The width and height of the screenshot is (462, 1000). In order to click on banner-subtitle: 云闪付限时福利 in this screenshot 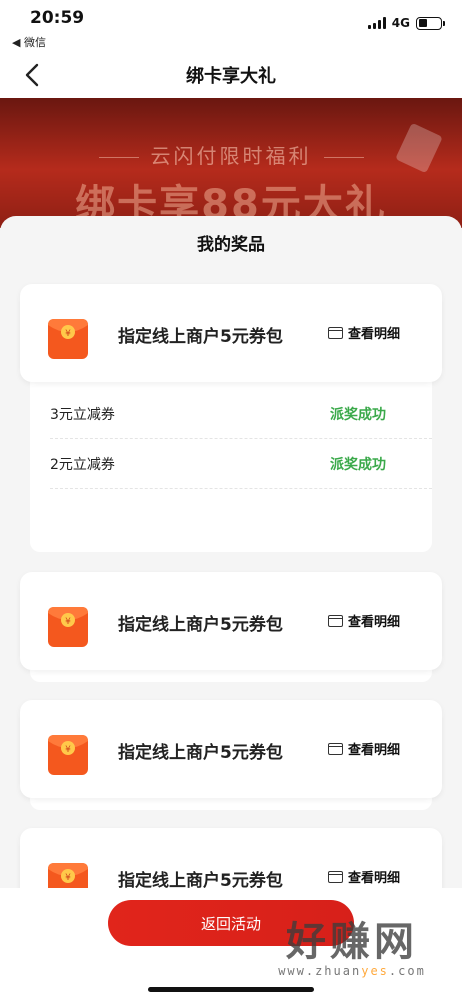, I will do `click(231, 154)`.